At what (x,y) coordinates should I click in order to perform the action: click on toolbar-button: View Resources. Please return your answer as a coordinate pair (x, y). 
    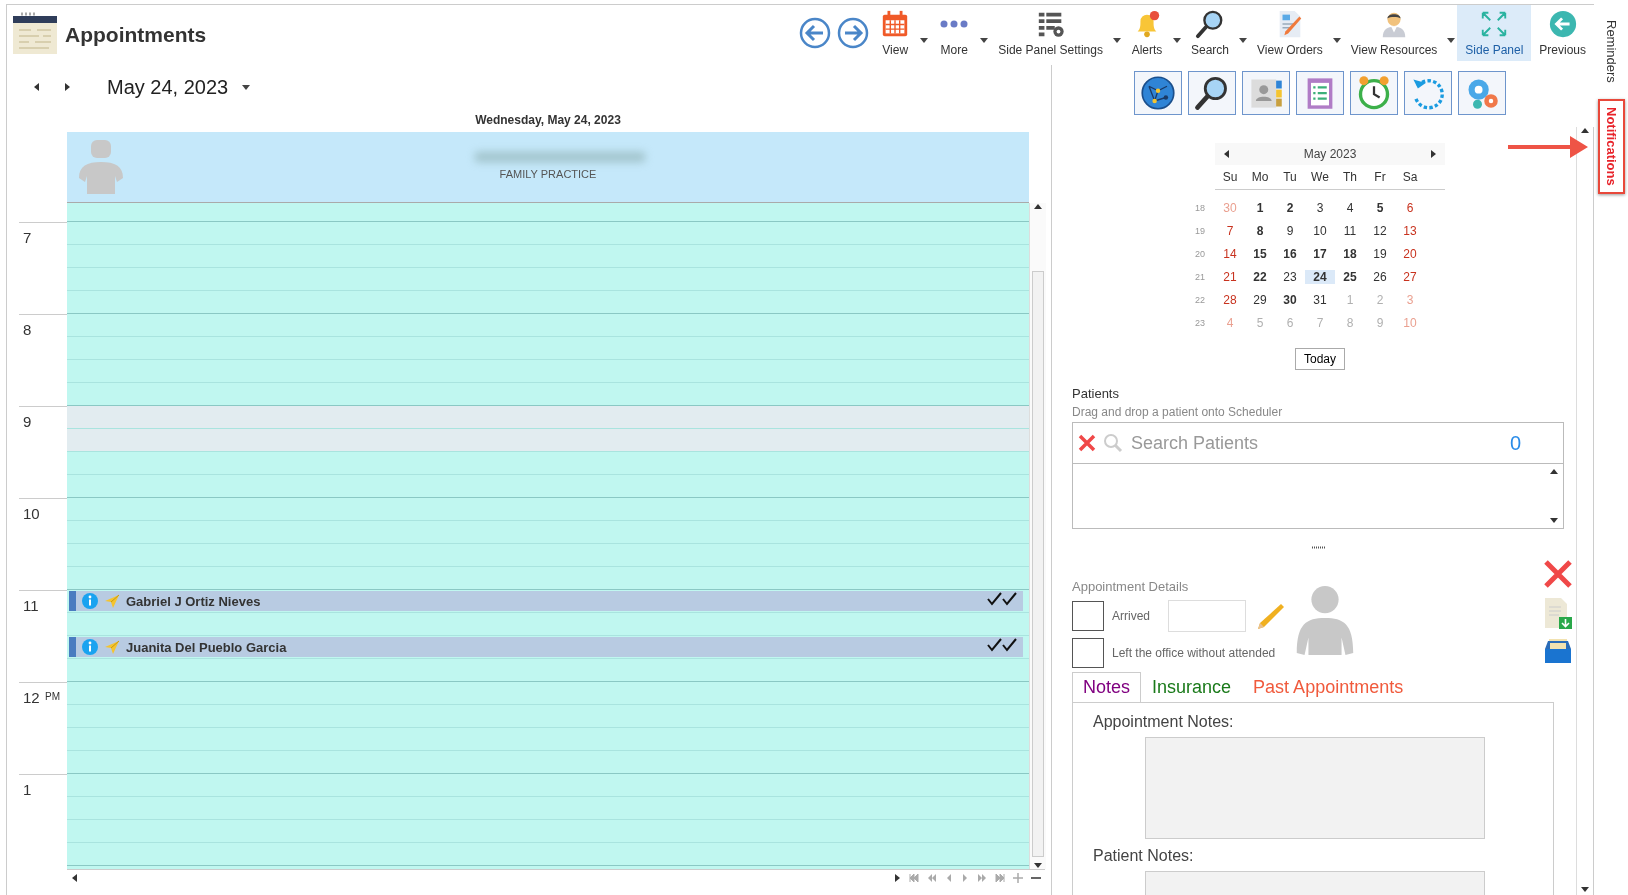
    Looking at the image, I should click on (1394, 33).